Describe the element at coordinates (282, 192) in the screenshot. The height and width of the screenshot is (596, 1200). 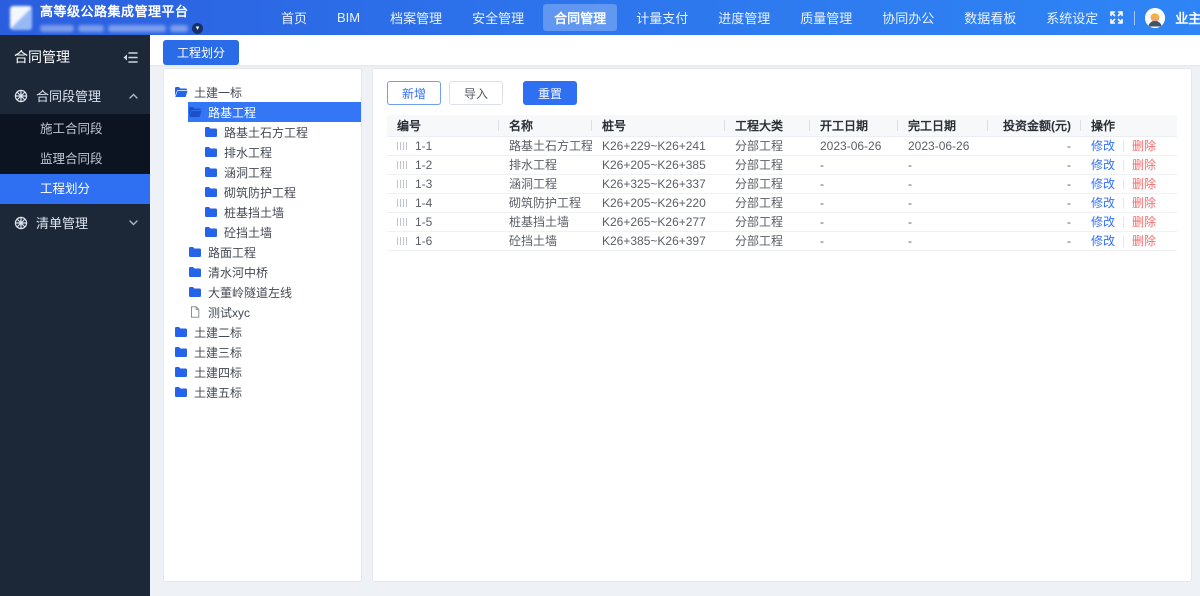
I see `tree-node: 砌筑防护工程` at that location.